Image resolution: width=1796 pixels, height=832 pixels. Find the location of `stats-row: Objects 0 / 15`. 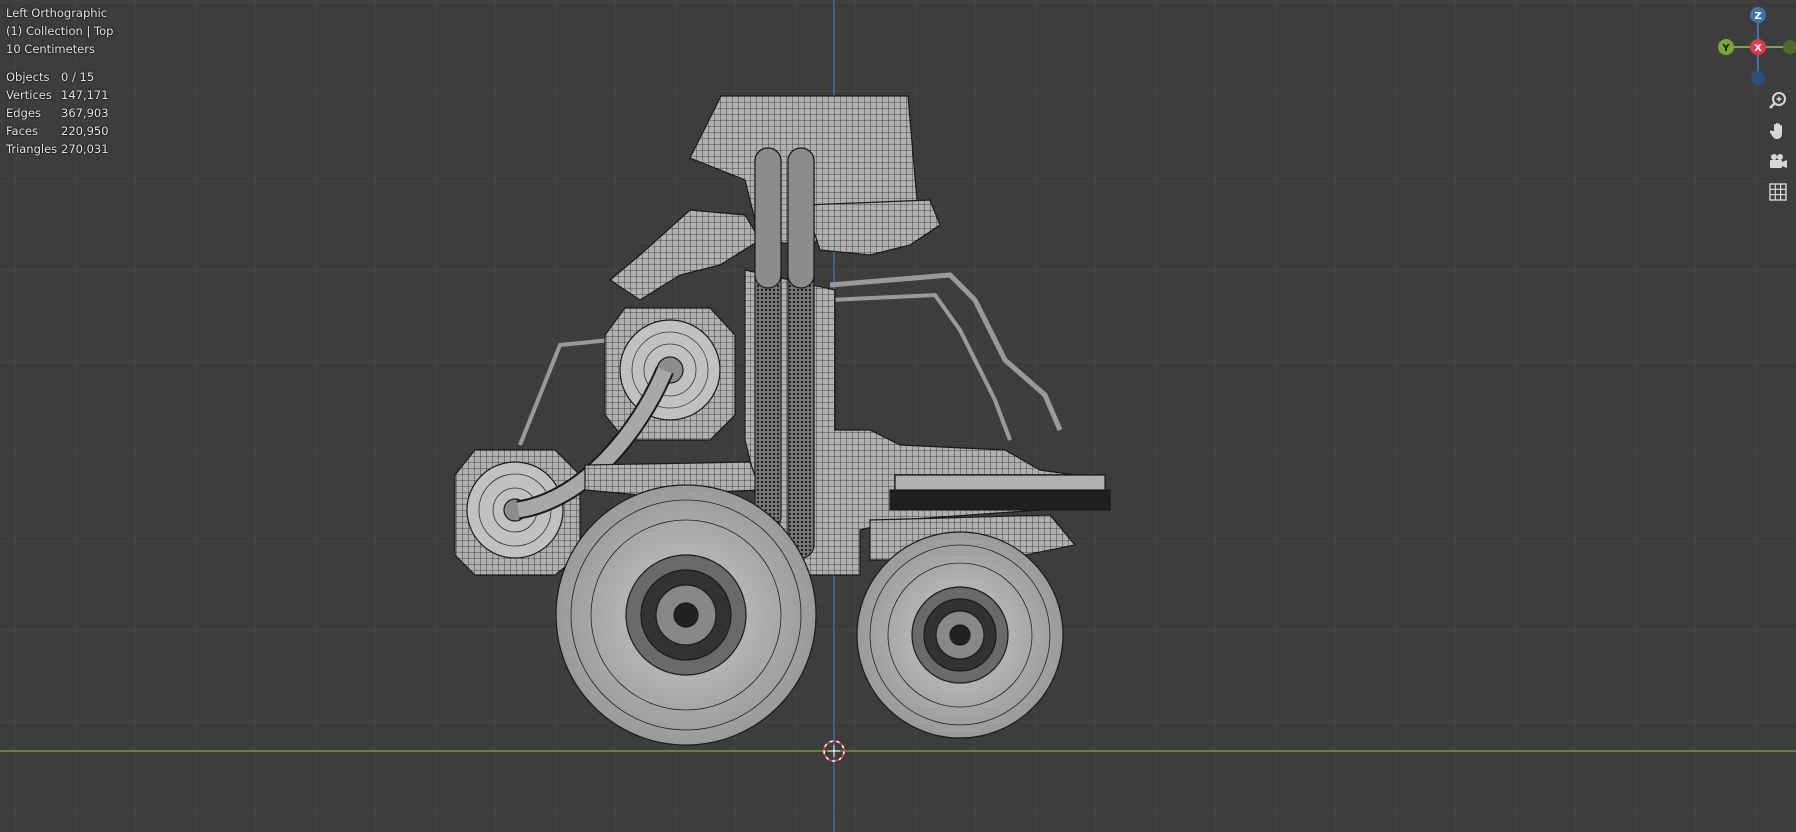

stats-row: Objects 0 / 15 is located at coordinates (57, 77).